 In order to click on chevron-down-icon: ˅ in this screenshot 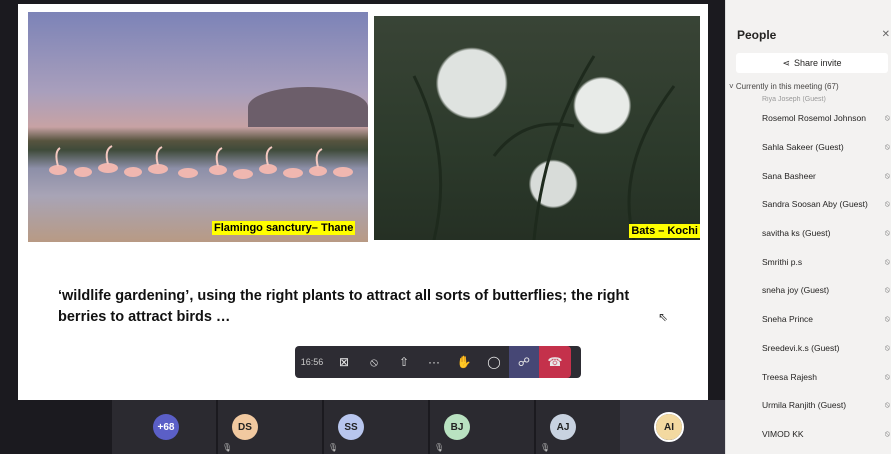, I will do `click(731, 86)`.